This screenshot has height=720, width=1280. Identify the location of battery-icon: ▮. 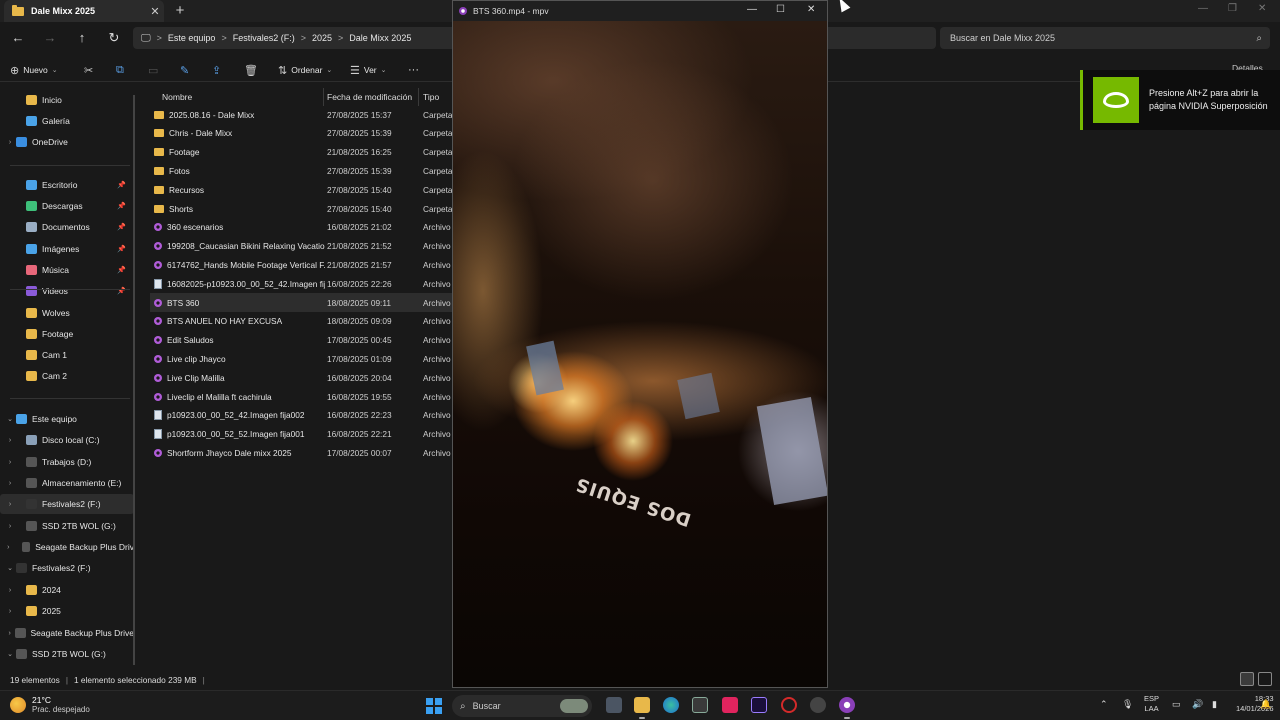
(1214, 704).